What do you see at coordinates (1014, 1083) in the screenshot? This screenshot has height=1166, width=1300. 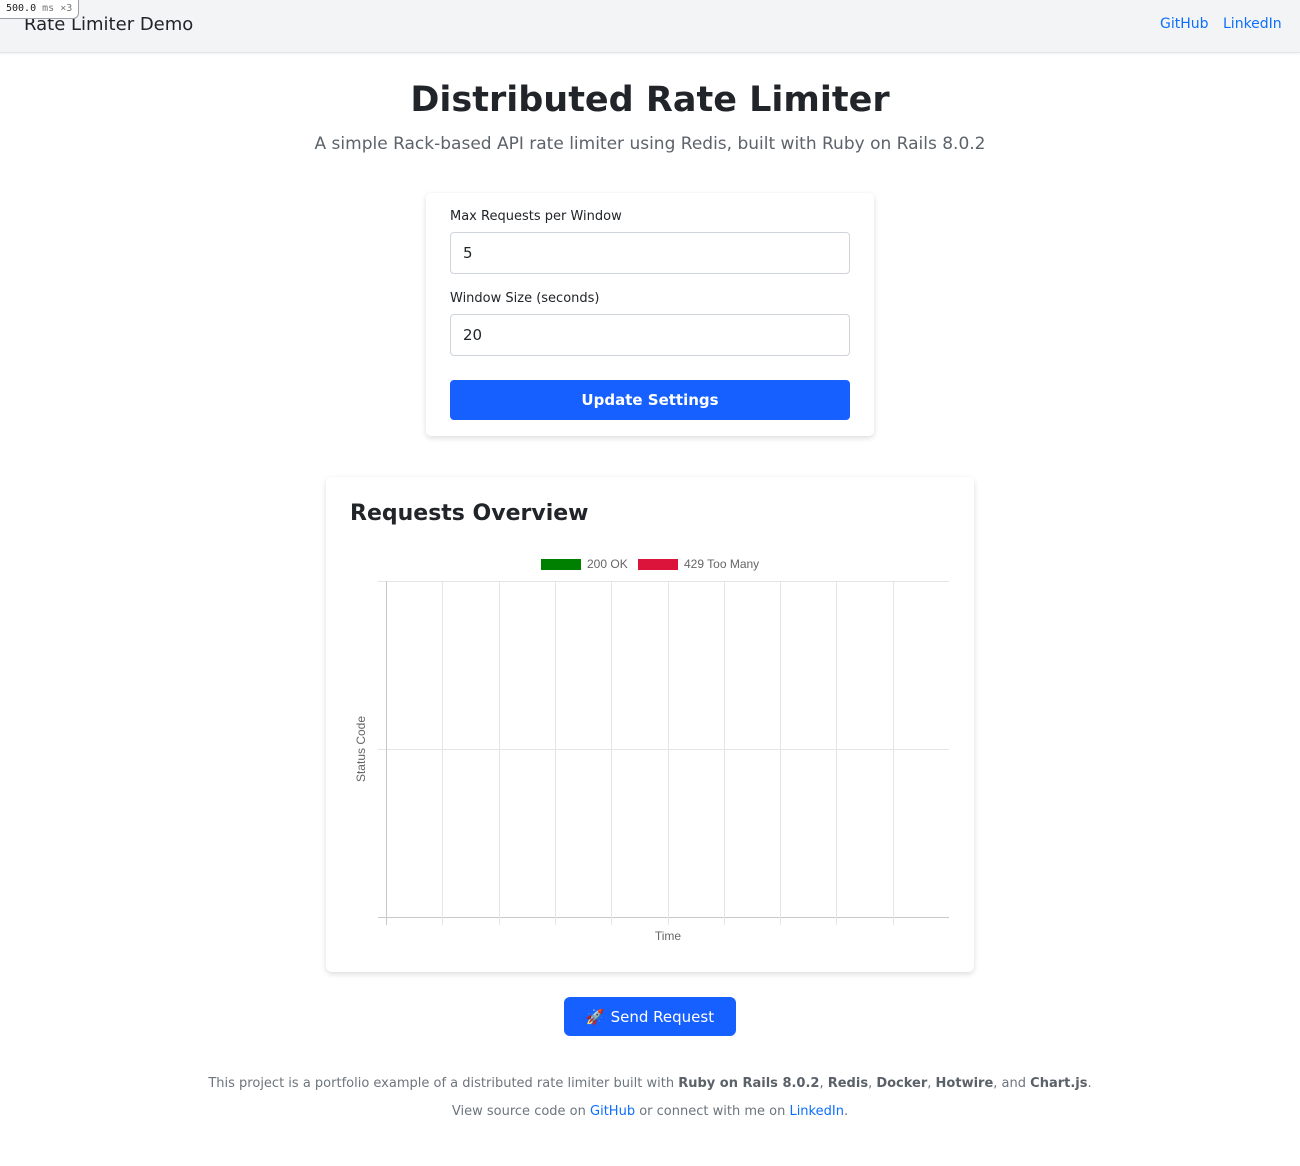 I see `footer-and: and` at bounding box center [1014, 1083].